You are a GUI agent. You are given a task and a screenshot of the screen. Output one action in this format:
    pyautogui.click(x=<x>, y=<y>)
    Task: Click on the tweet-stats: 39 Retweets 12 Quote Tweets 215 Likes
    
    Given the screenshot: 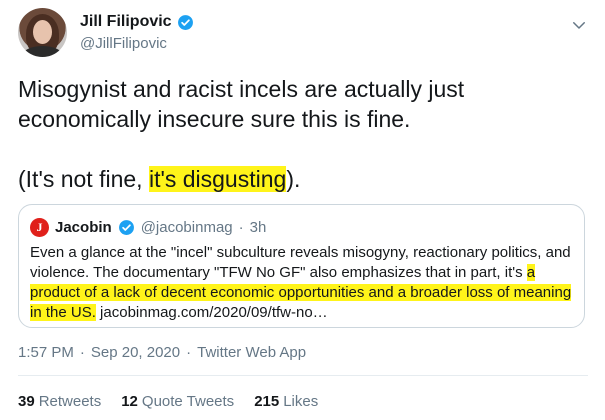 What is the action you would take?
    pyautogui.click(x=168, y=401)
    